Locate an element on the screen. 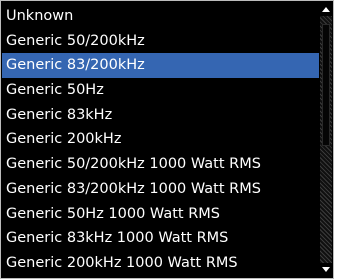  arrow-up-icon is located at coordinates (326, 9).